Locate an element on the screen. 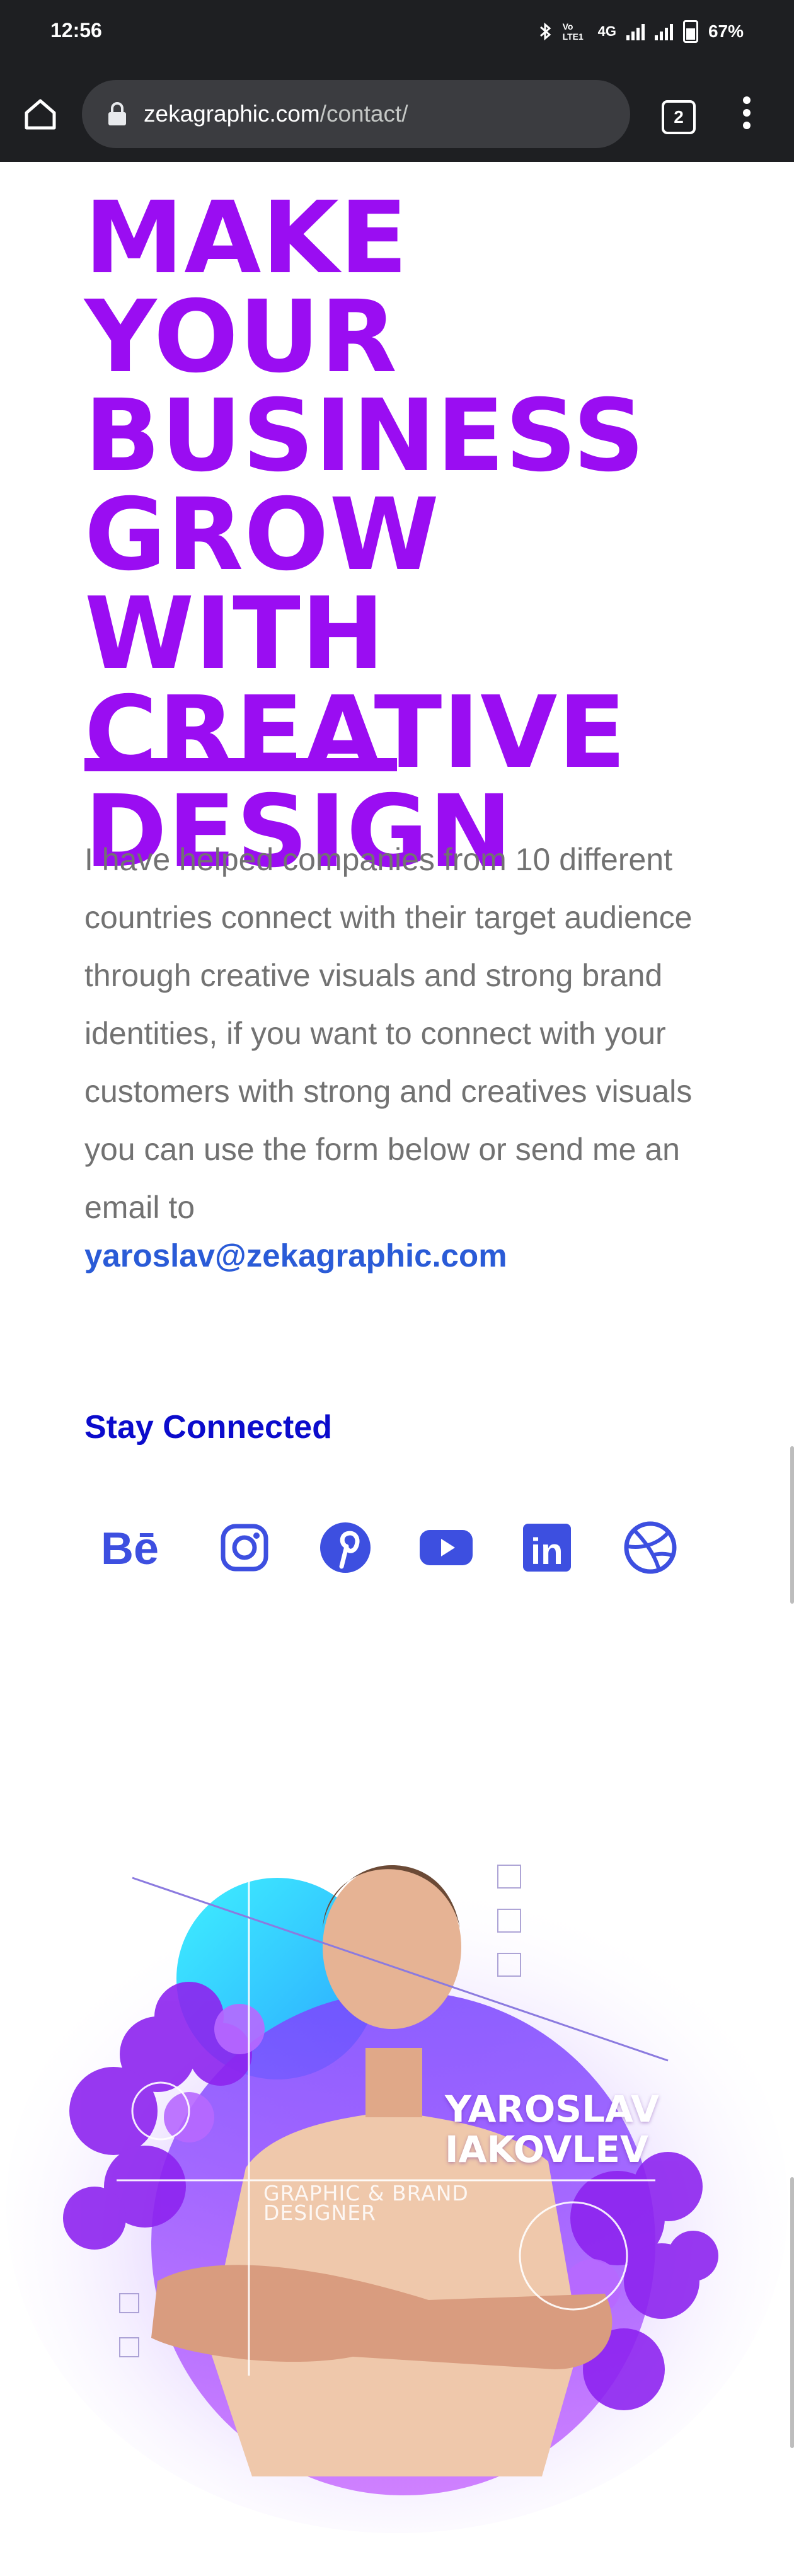 This screenshot has width=794, height=2576. network-label: 4G is located at coordinates (606, 31).